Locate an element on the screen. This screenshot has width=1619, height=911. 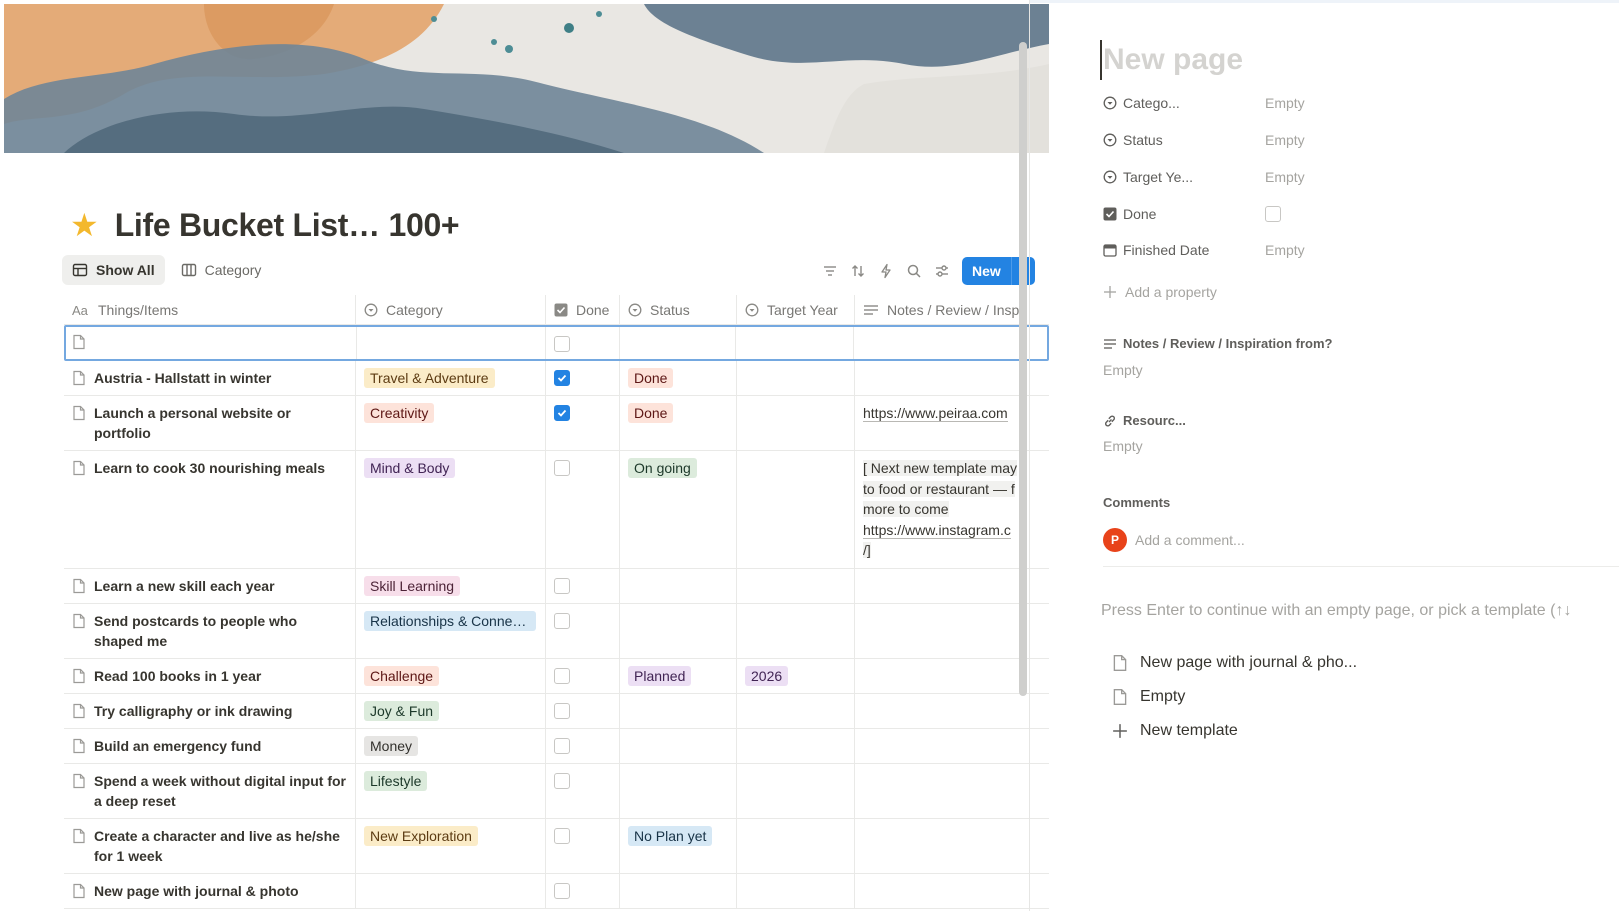
status-tag: Planned is located at coordinates (660, 675).